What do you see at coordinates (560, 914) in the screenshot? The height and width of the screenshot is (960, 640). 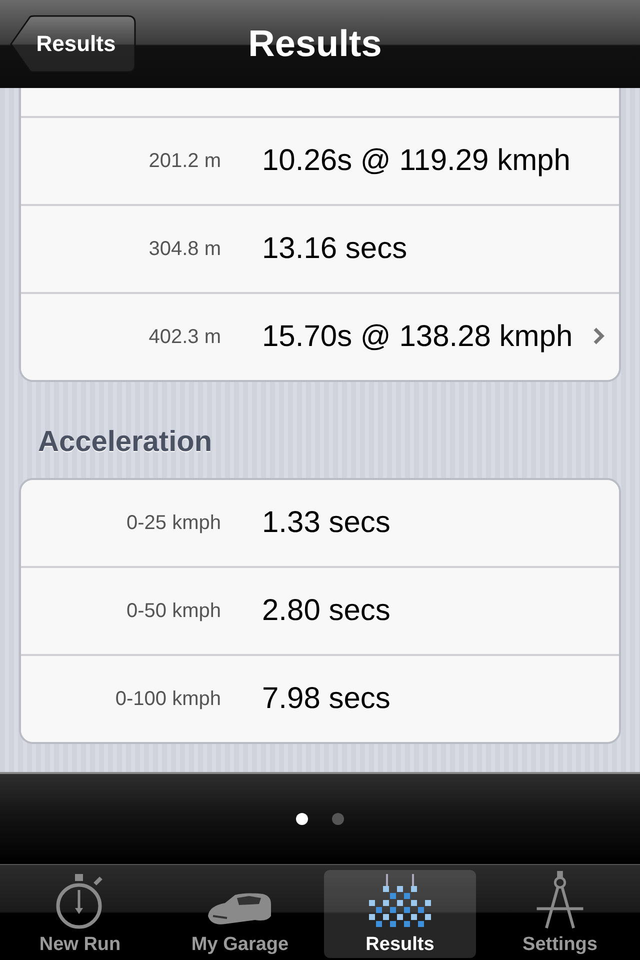 I see `tab-bar-item: Settings` at bounding box center [560, 914].